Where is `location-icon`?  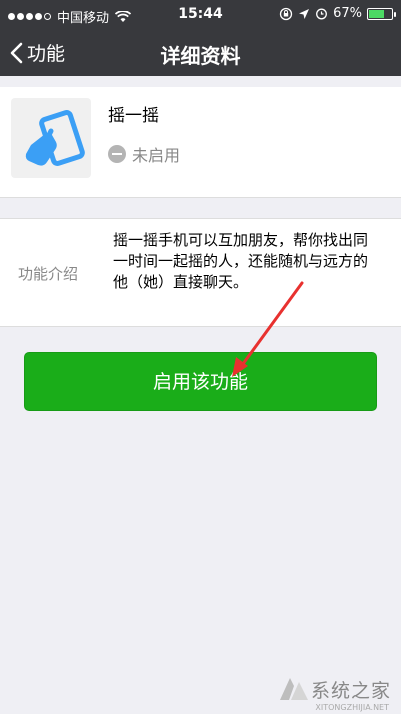 location-icon is located at coordinates (304, 13).